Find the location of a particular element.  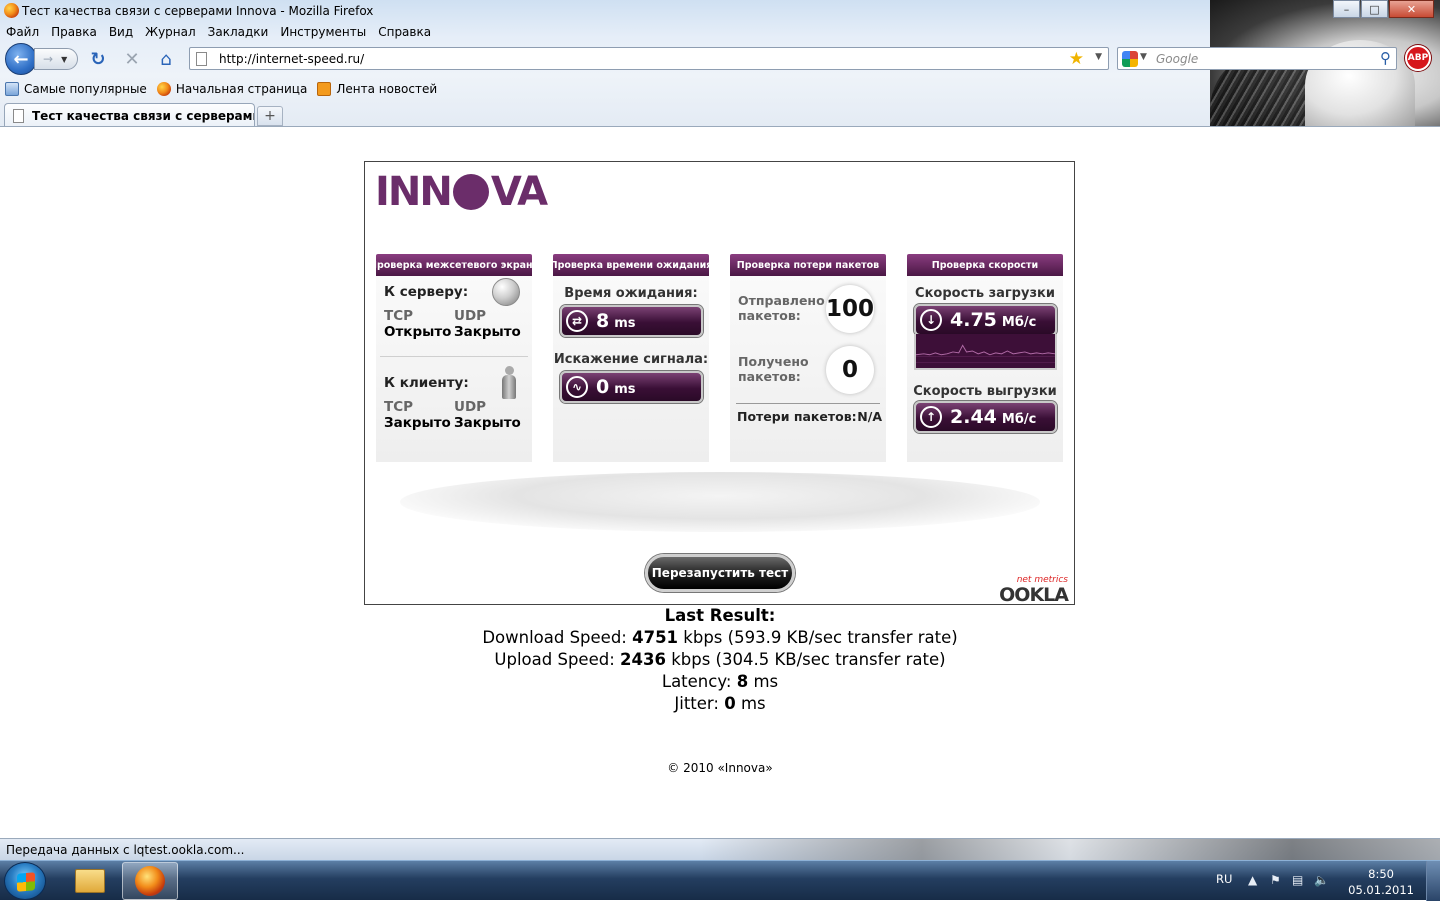

menu-file: Файл is located at coordinates (22, 32).